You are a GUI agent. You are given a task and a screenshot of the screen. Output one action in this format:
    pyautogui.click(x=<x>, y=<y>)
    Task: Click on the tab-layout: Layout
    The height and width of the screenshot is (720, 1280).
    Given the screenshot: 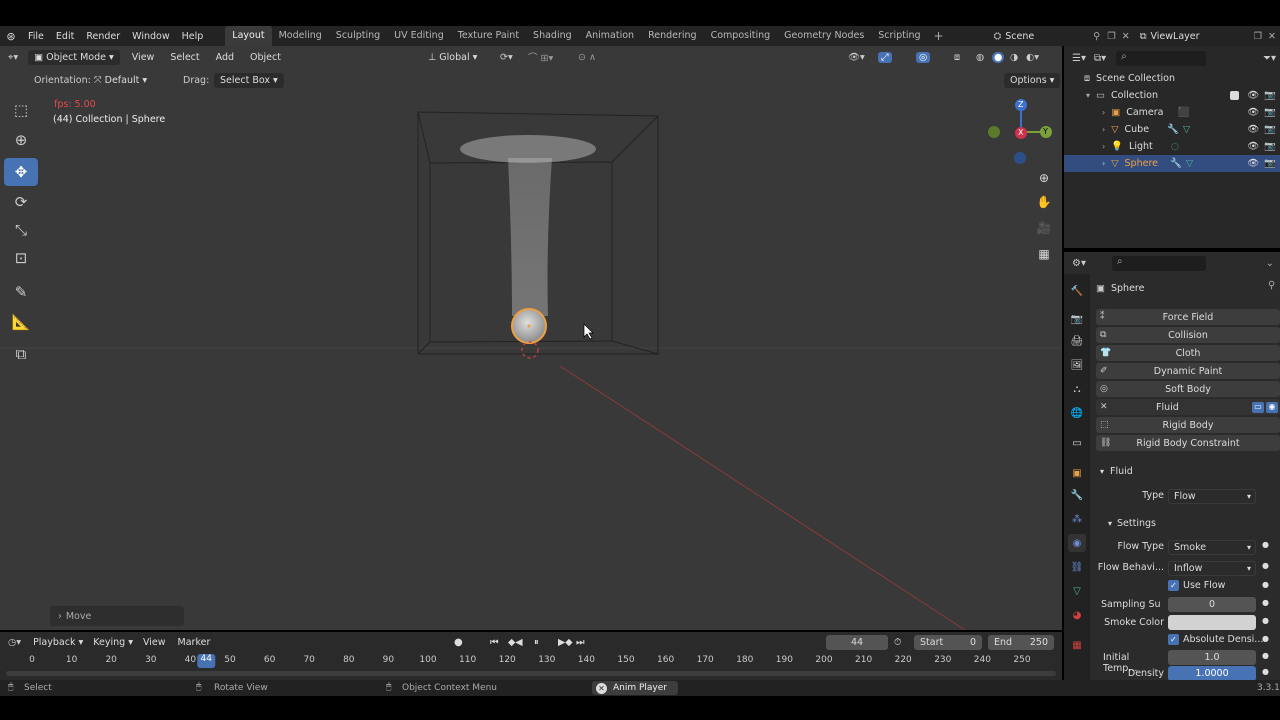 What is the action you would take?
    pyautogui.click(x=248, y=36)
    